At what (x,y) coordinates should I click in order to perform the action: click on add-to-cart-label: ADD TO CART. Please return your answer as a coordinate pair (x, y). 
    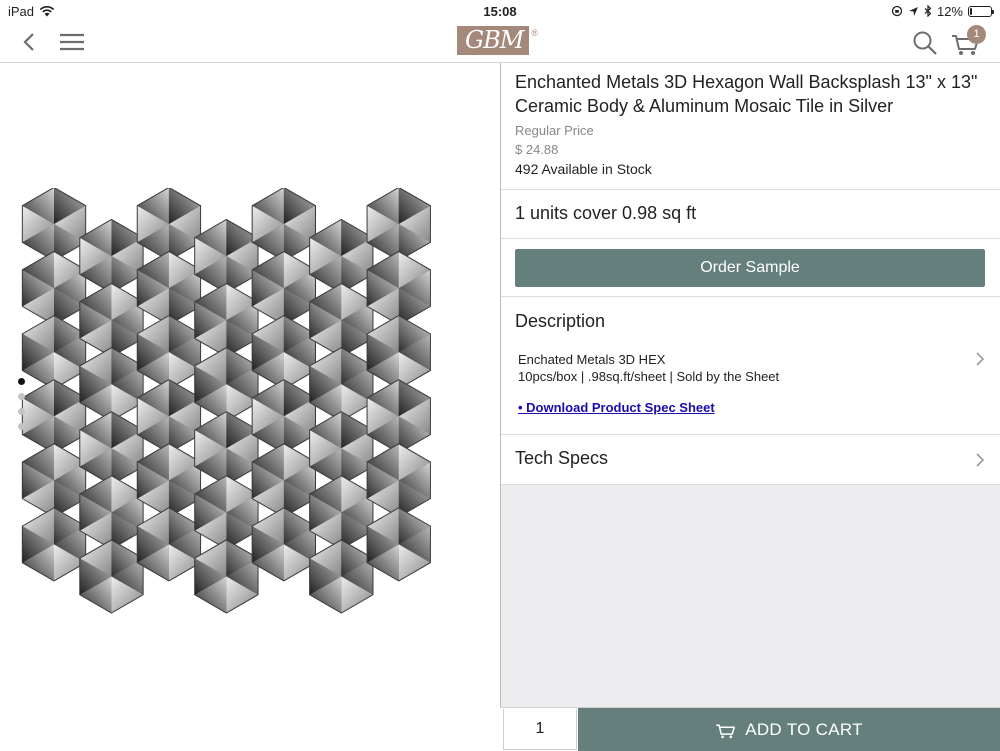
    Looking at the image, I should click on (804, 729).